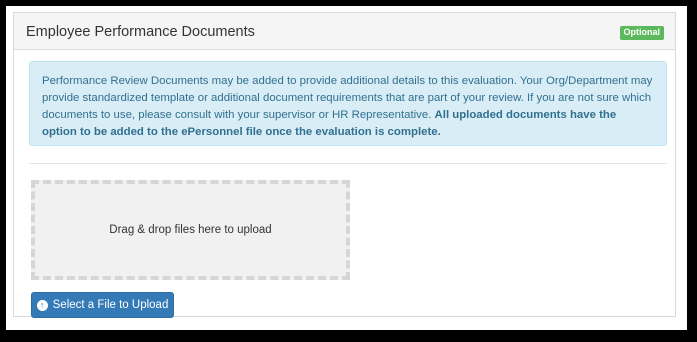  Describe the element at coordinates (42, 305) in the screenshot. I see `arrow-circle-up-icon: ↑` at that location.